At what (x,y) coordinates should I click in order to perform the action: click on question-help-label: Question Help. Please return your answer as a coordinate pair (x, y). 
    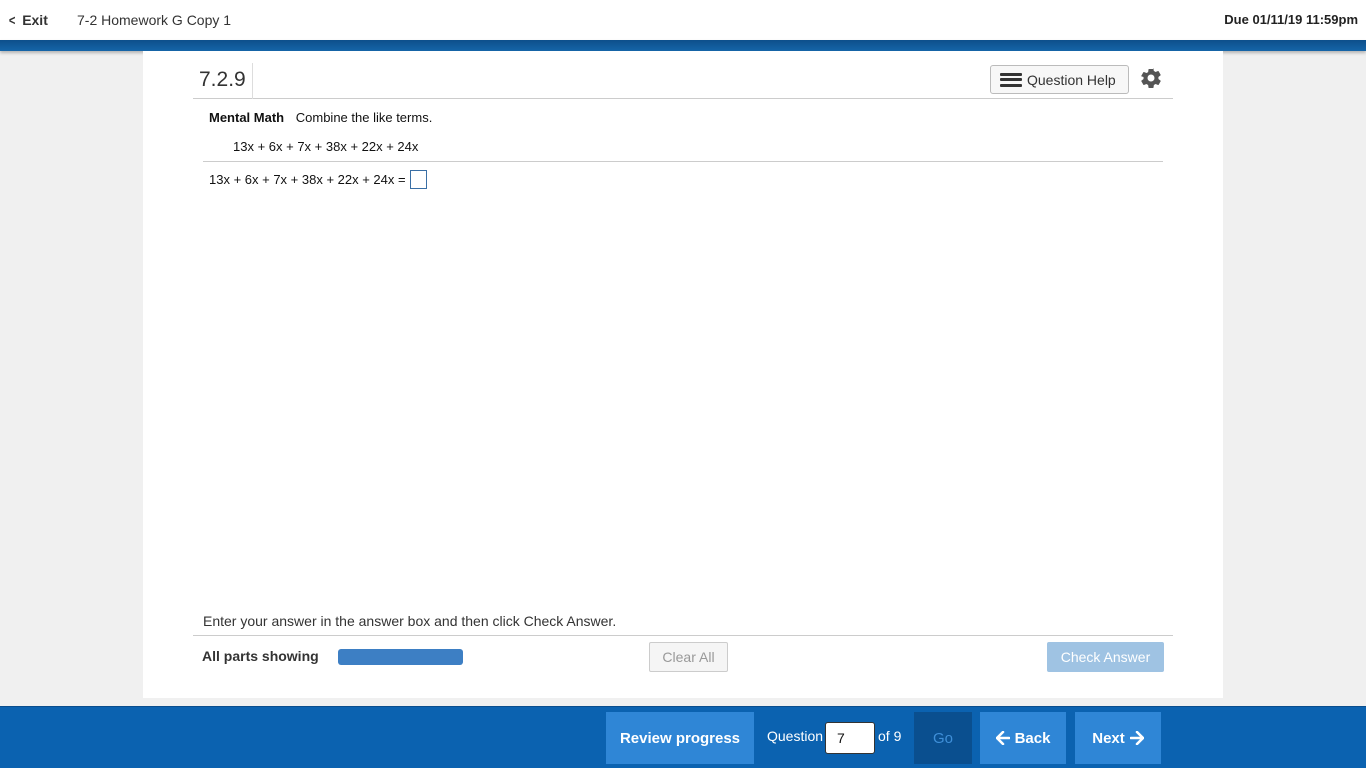
    Looking at the image, I should click on (1071, 79).